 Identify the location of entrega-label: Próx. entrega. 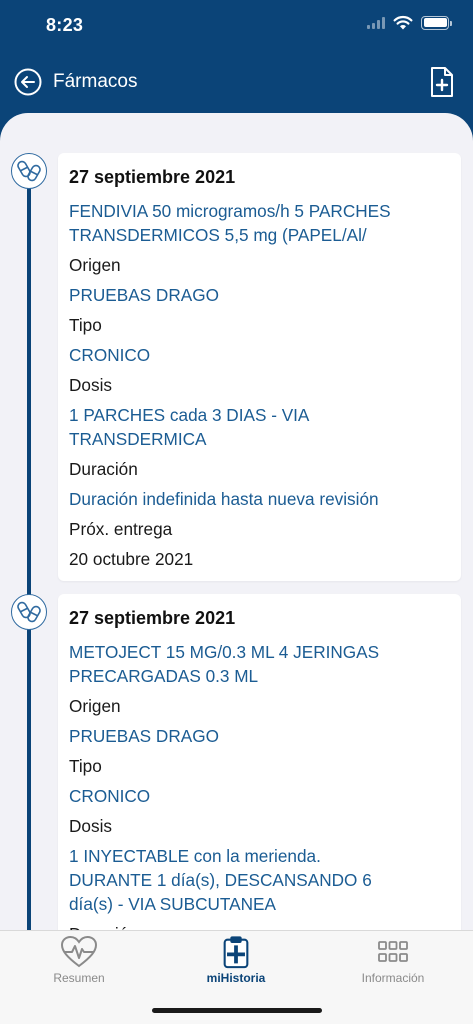
(121, 529).